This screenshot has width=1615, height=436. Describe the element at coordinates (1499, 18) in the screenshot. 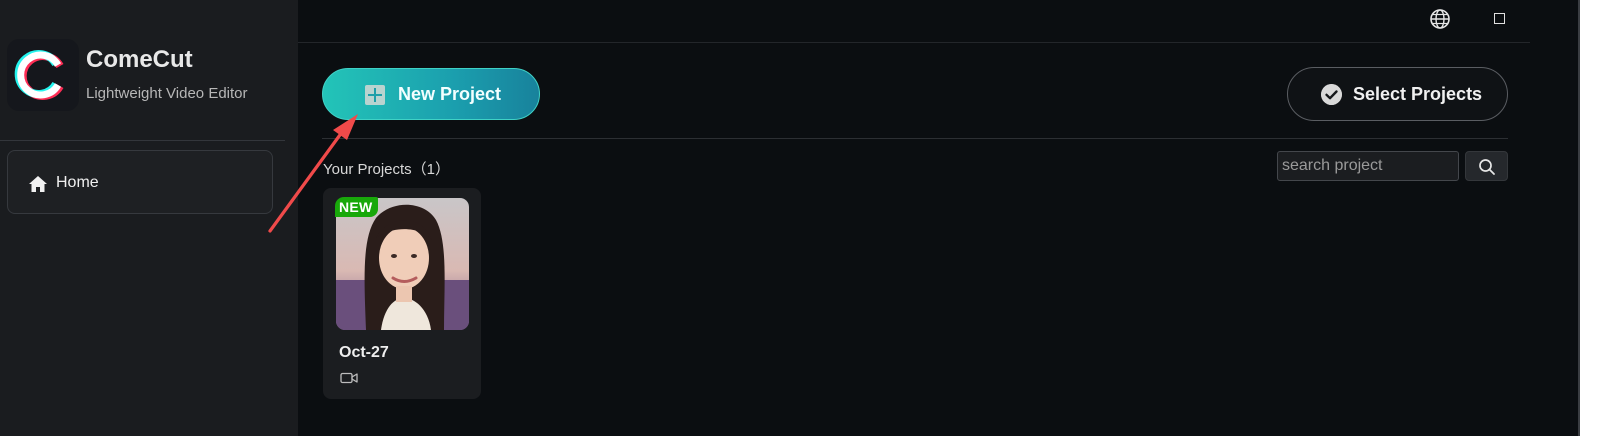

I see `maximize-icon` at that location.